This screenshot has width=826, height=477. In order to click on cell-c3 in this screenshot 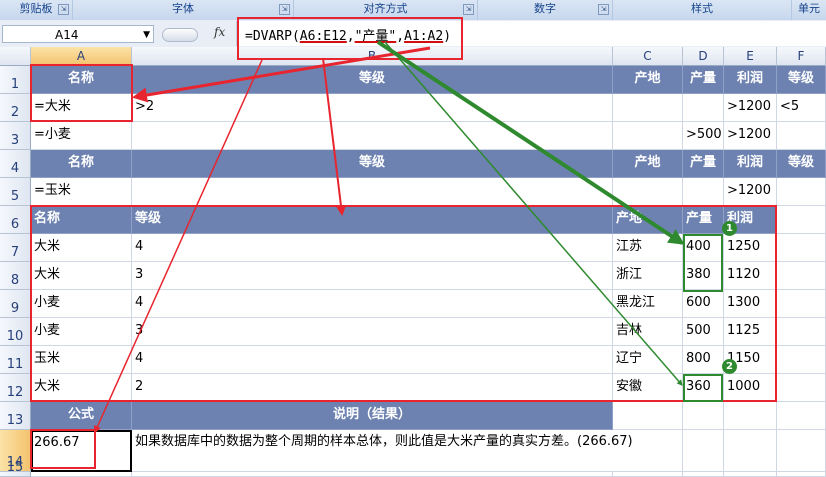, I will do `click(648, 136)`.